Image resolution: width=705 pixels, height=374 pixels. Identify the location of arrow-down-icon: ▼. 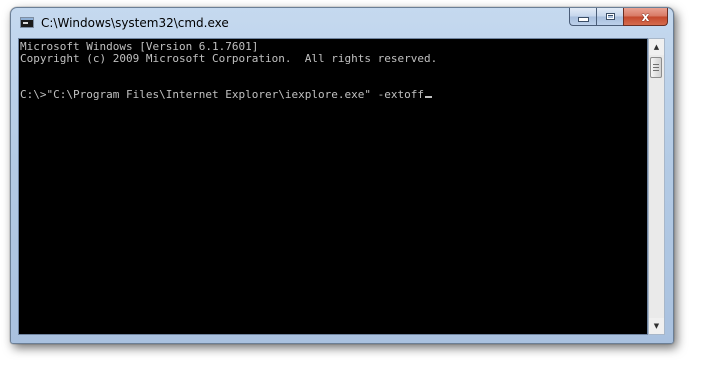
(656, 326).